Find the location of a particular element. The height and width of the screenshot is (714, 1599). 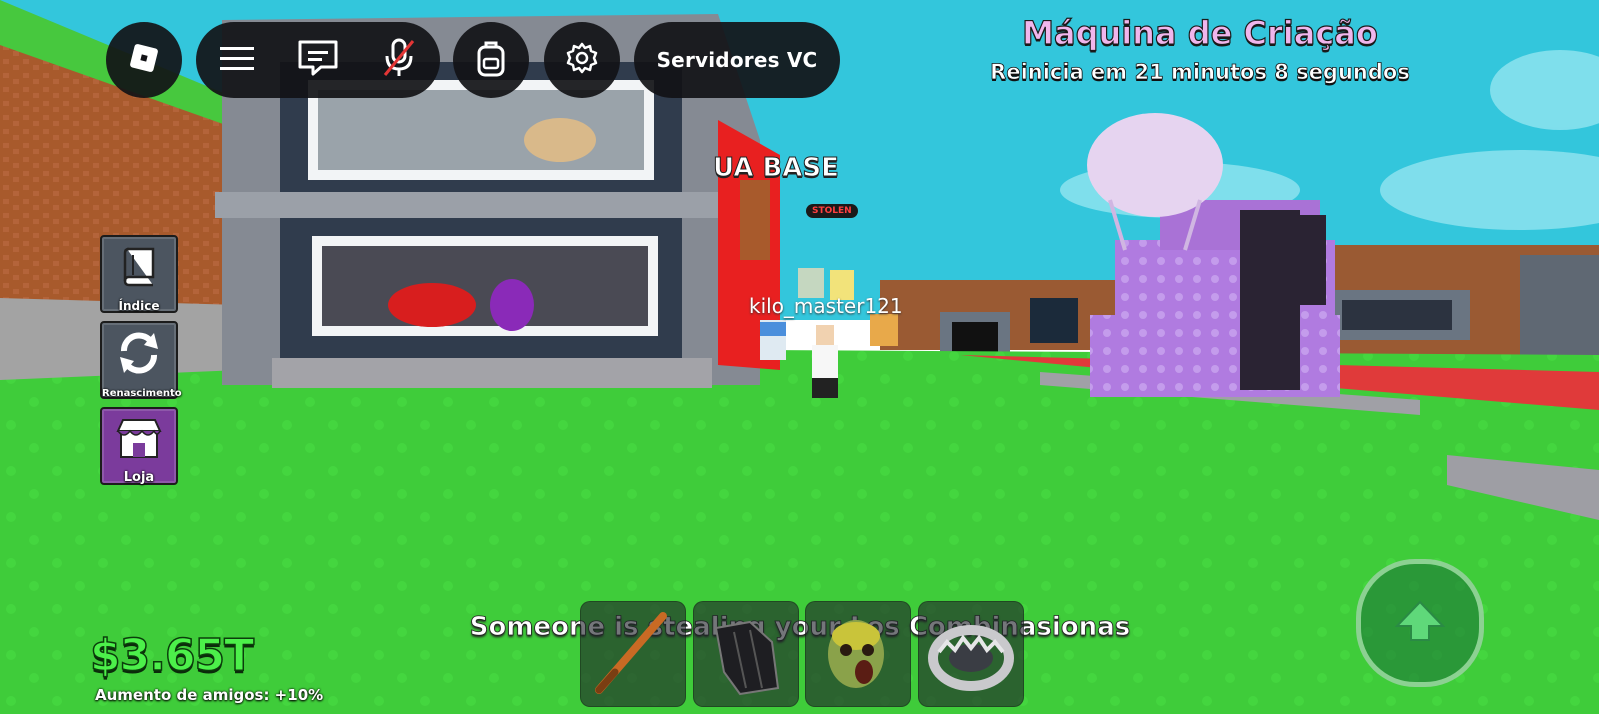

chat-icon is located at coordinates (318, 60).